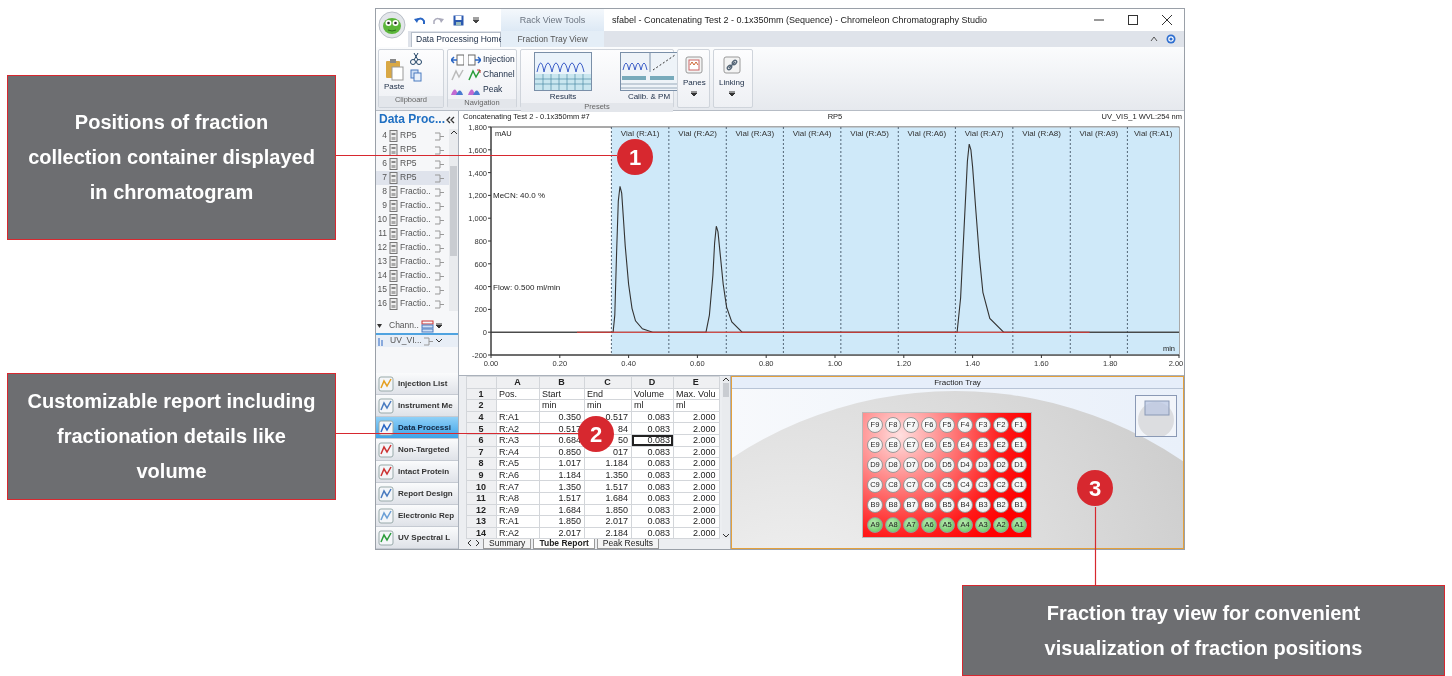 This screenshot has width=1452, height=676. I want to click on customize-caret-icon, so click(476, 20).